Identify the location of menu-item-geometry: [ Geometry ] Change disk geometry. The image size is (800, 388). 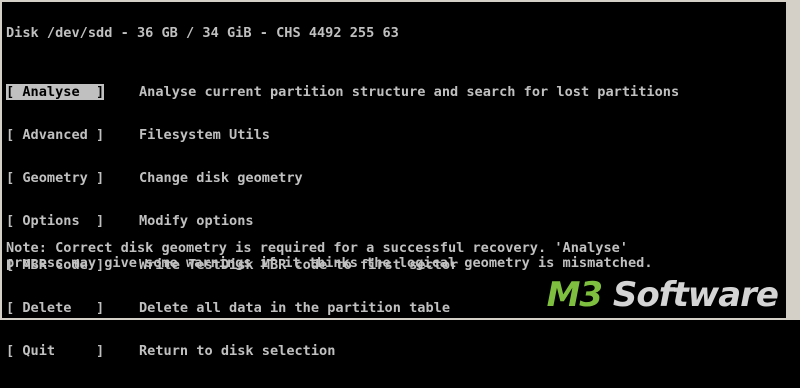
(342, 178).